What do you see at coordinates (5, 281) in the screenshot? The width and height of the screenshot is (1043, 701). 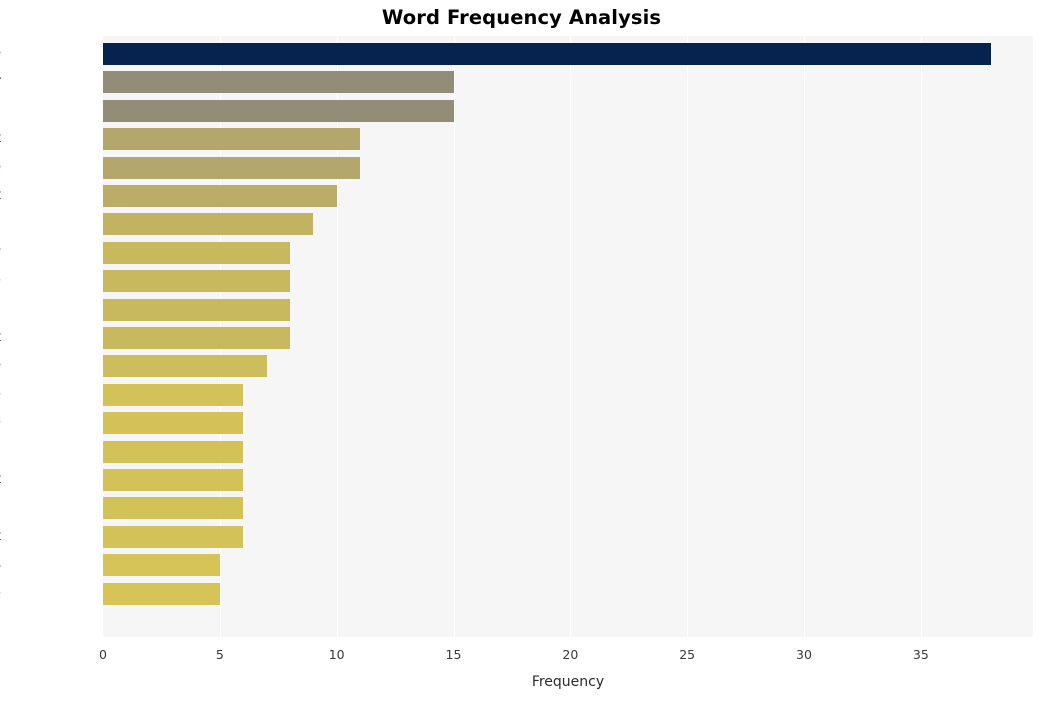 I see `y-tick-label-write: write` at bounding box center [5, 281].